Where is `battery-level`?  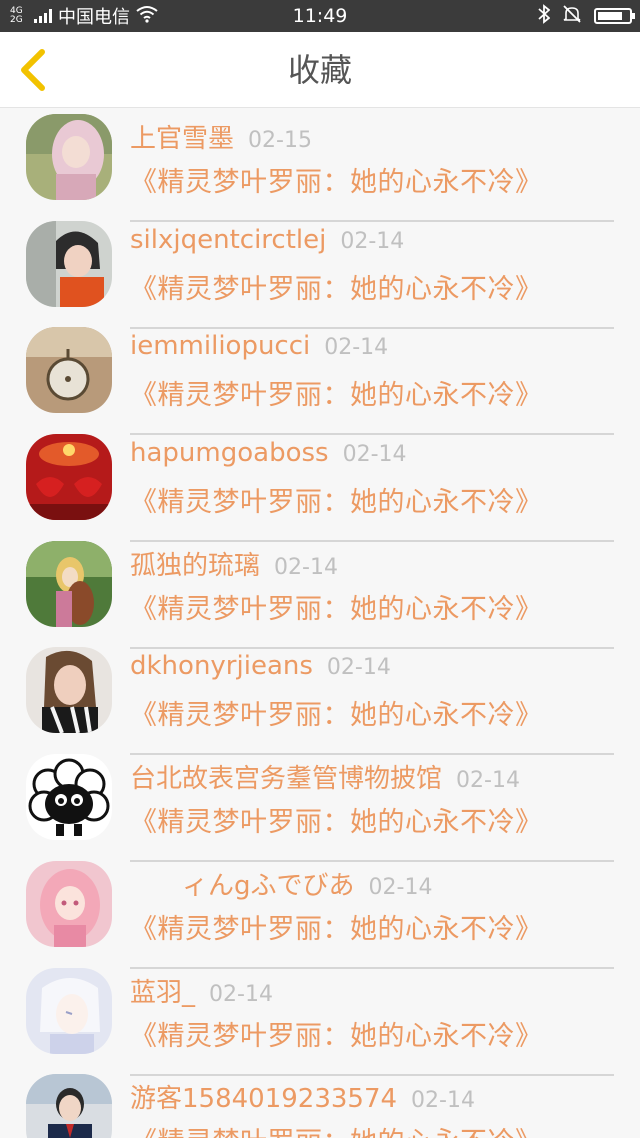
battery-level is located at coordinates (610, 16).